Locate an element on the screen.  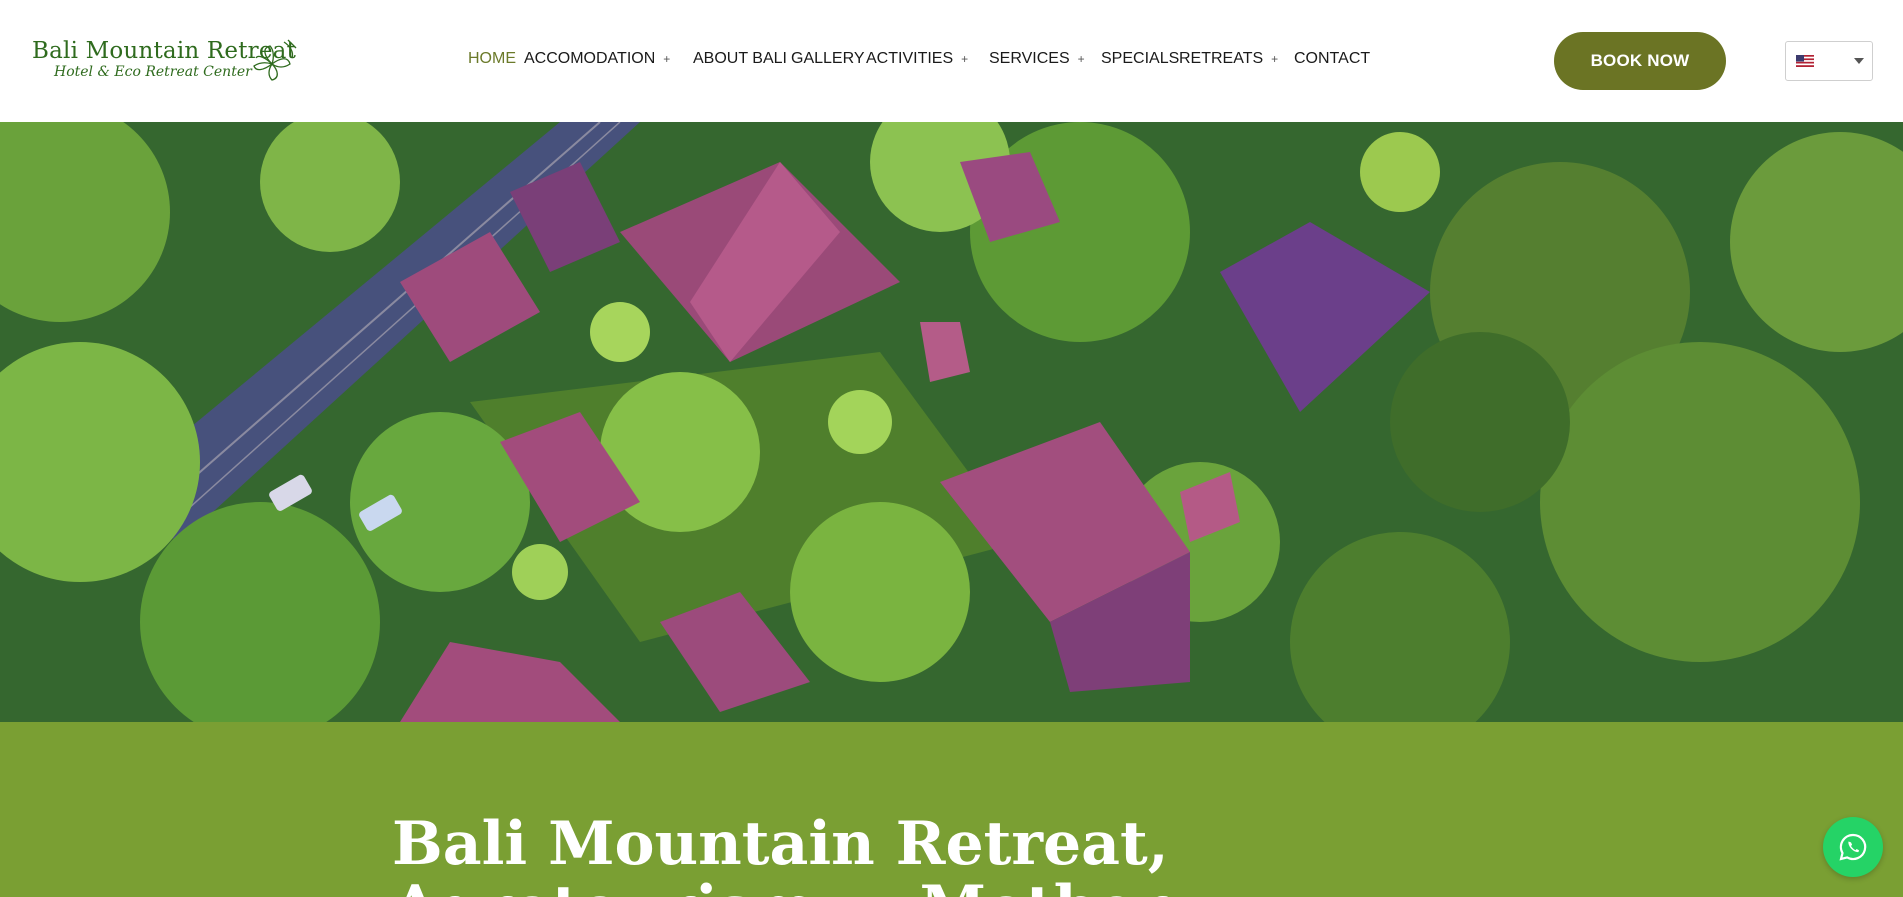
nav-specials: SPECIALS is located at coordinates (1140, 59).